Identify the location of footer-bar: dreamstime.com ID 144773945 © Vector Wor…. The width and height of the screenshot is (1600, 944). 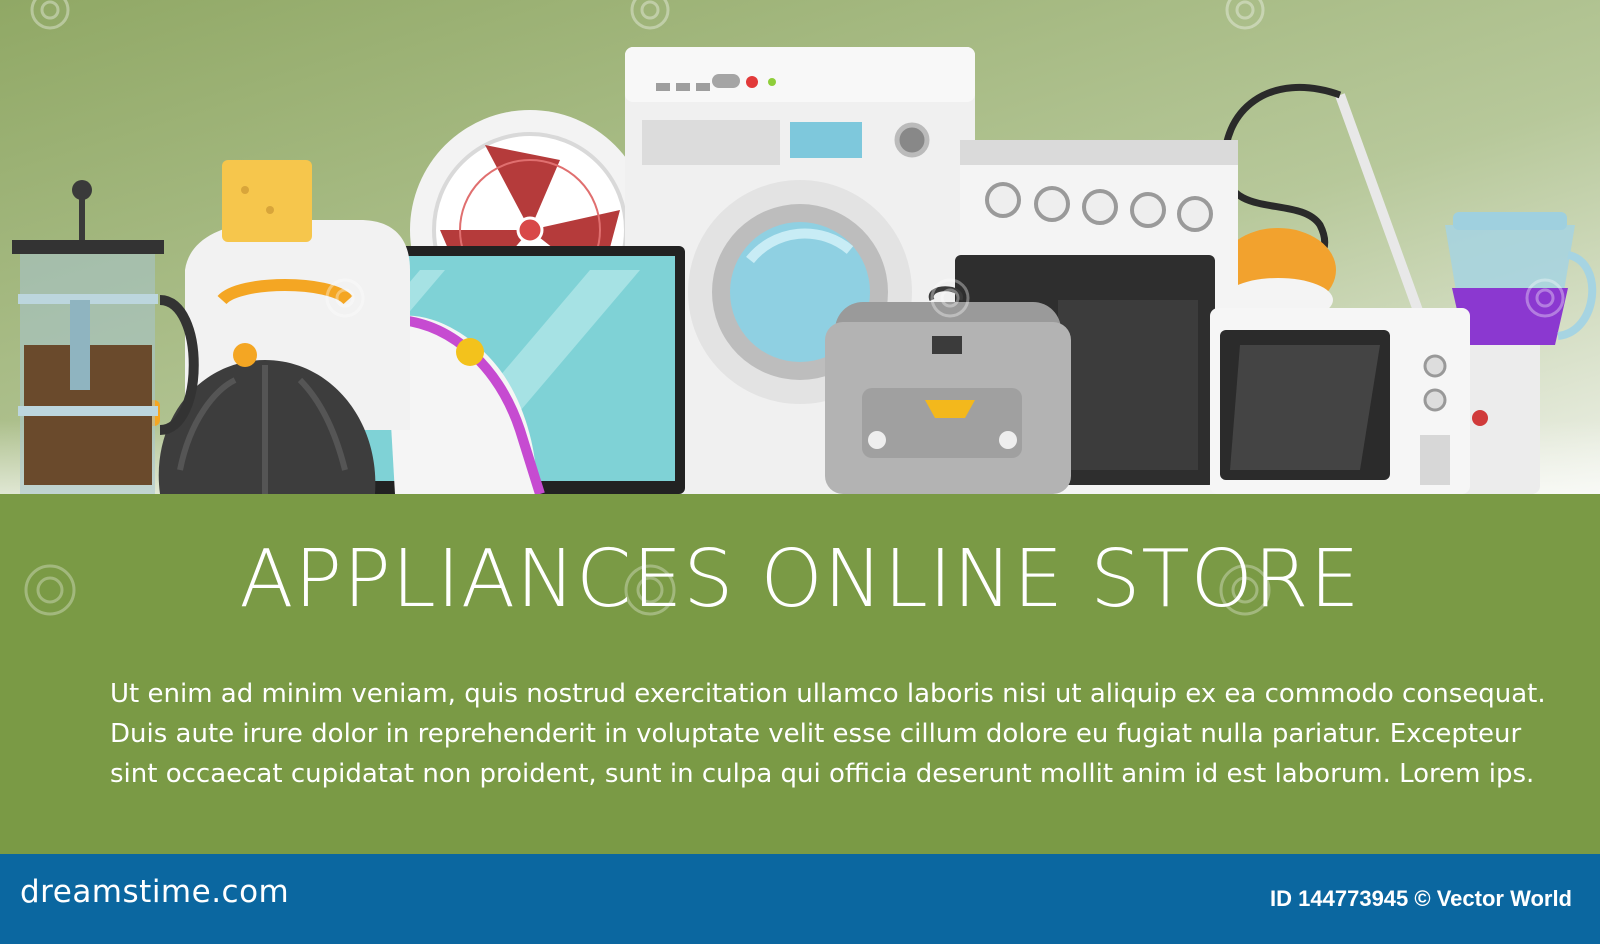
(800, 899).